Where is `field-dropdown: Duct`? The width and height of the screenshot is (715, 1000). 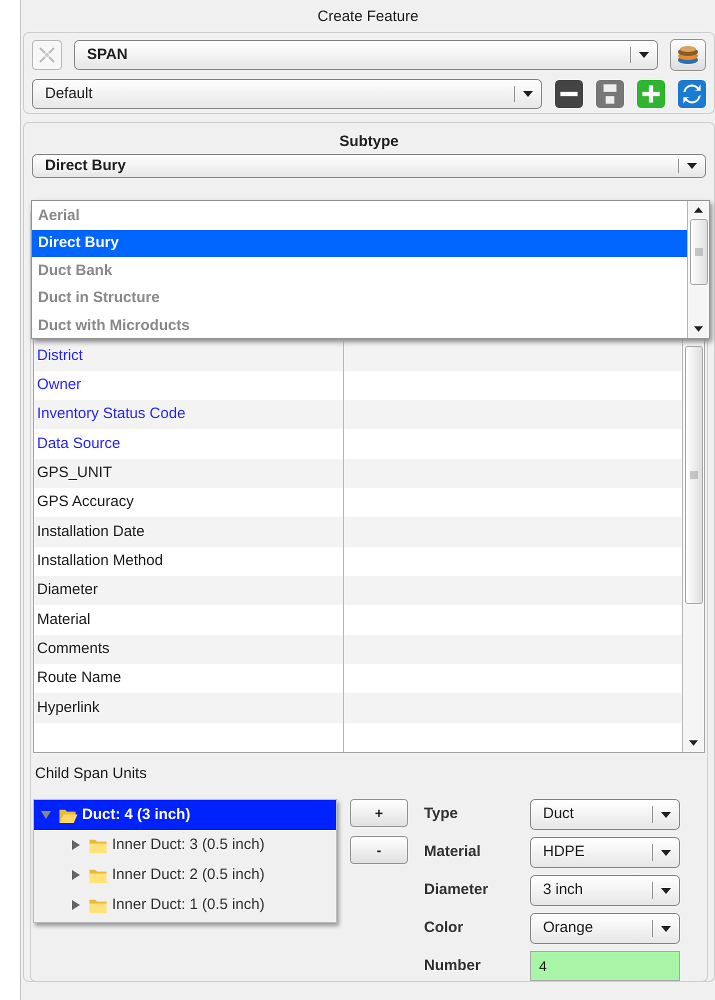
field-dropdown: Duct is located at coordinates (605, 814).